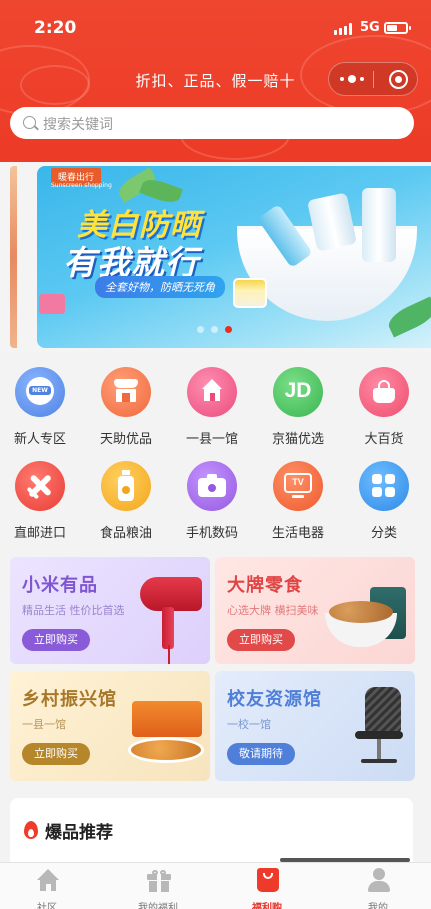 This screenshot has width=431, height=909. Describe the element at coordinates (159, 881) in the screenshot. I see `gift-icon` at that location.